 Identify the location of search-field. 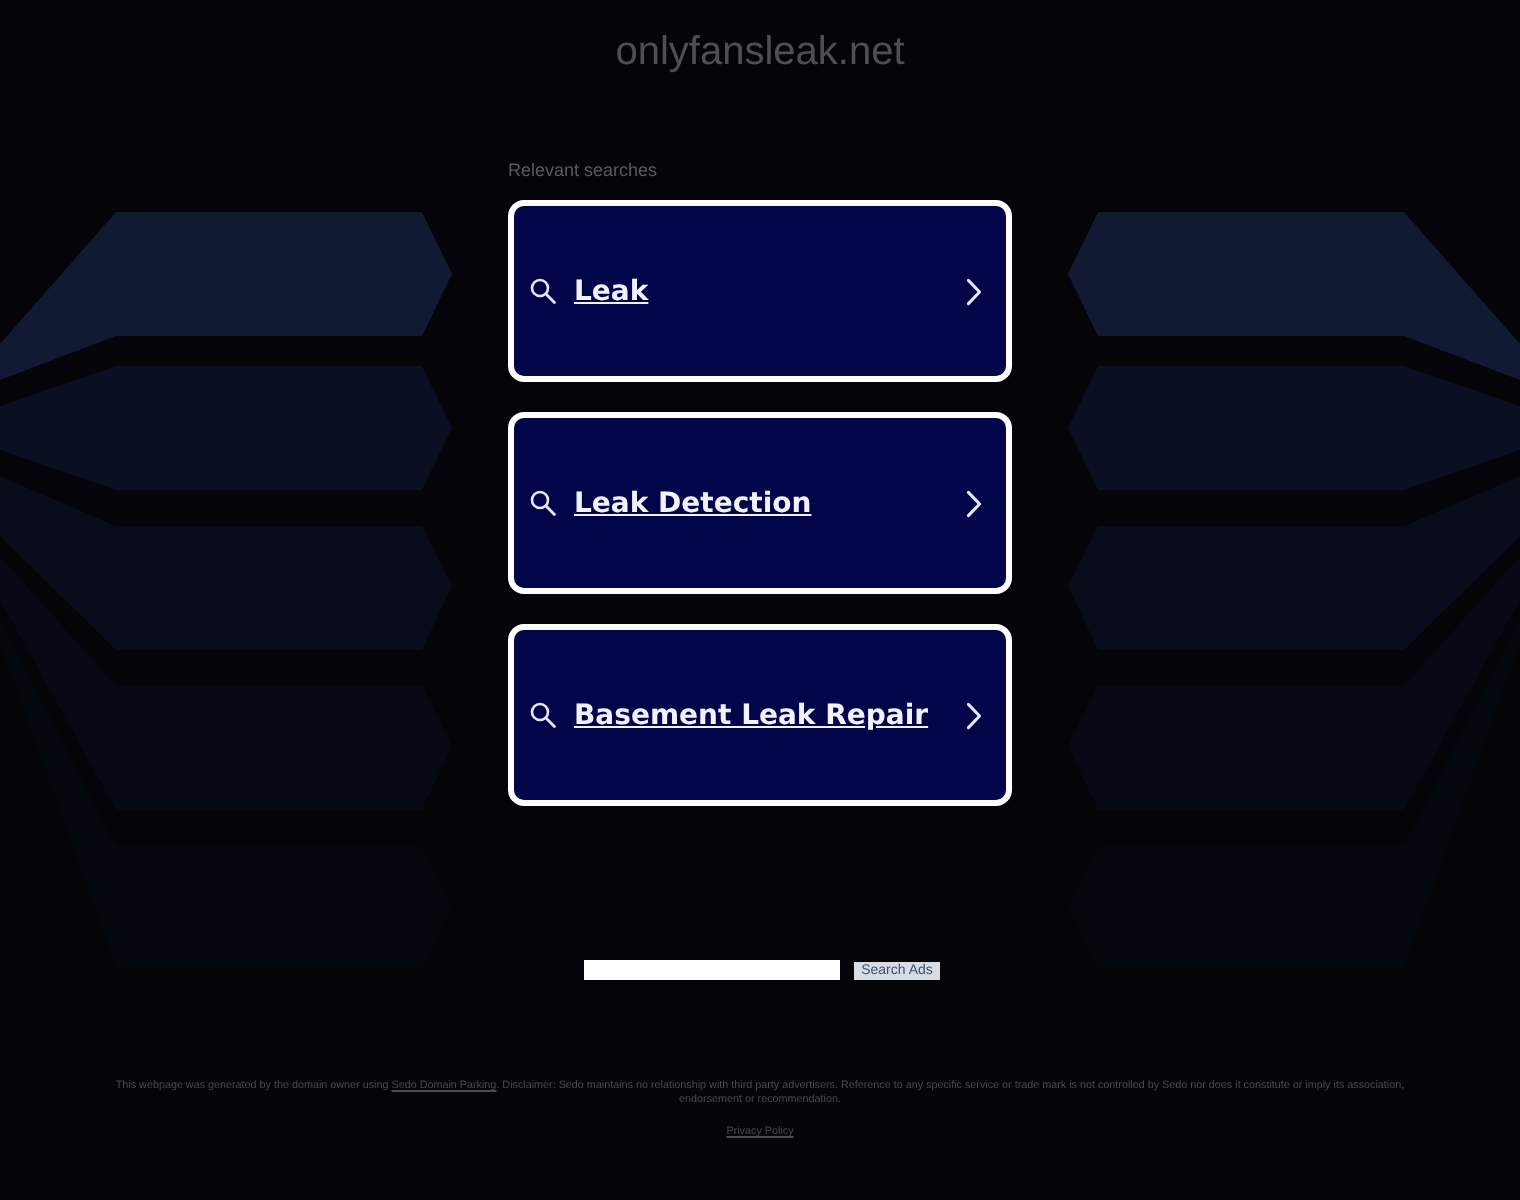
(712, 970).